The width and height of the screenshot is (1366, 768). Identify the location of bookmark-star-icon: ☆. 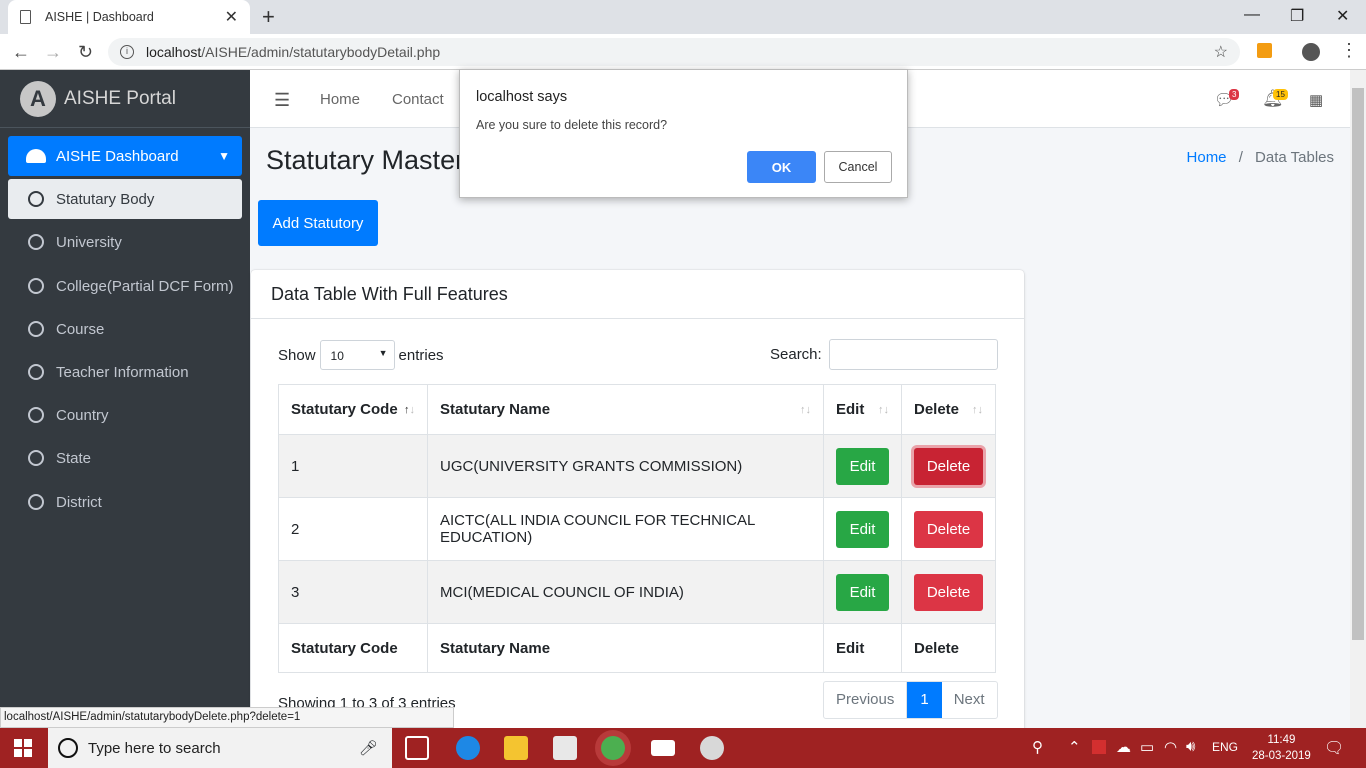
(1221, 52).